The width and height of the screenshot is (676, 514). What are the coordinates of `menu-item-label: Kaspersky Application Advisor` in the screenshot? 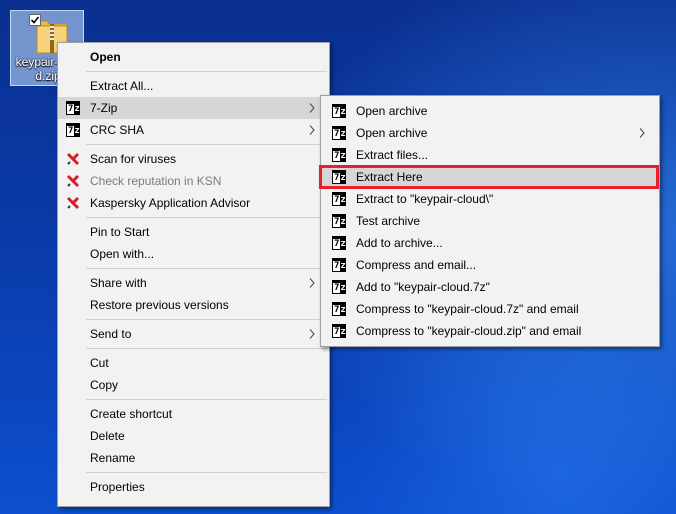 It's located at (170, 203).